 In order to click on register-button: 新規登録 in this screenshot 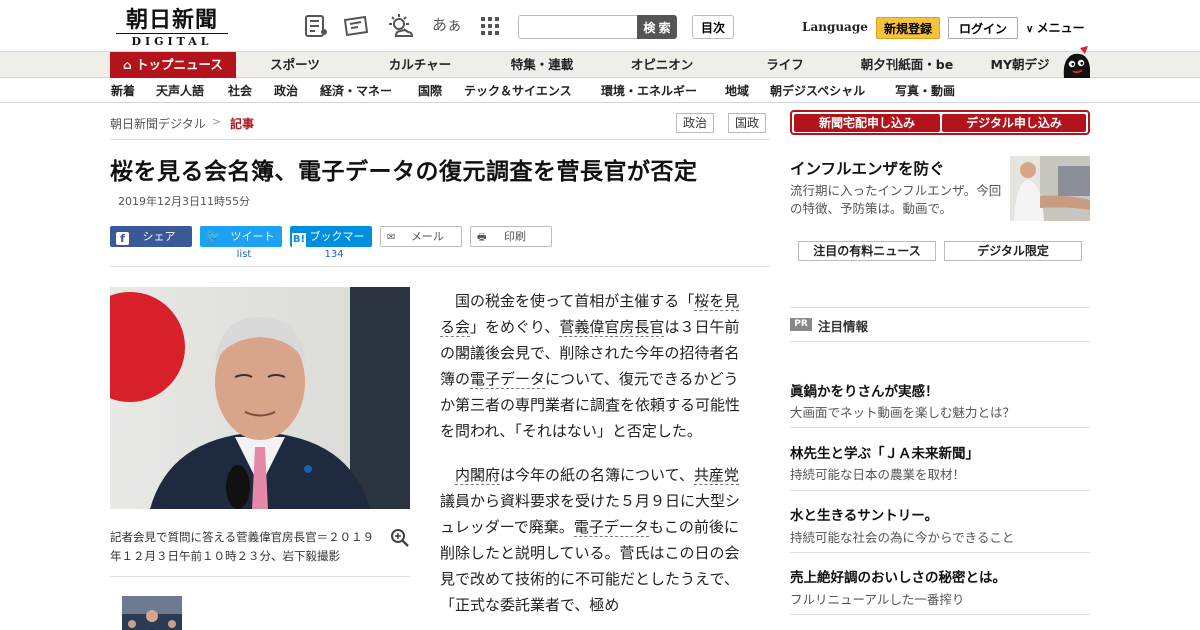, I will do `click(908, 28)`.